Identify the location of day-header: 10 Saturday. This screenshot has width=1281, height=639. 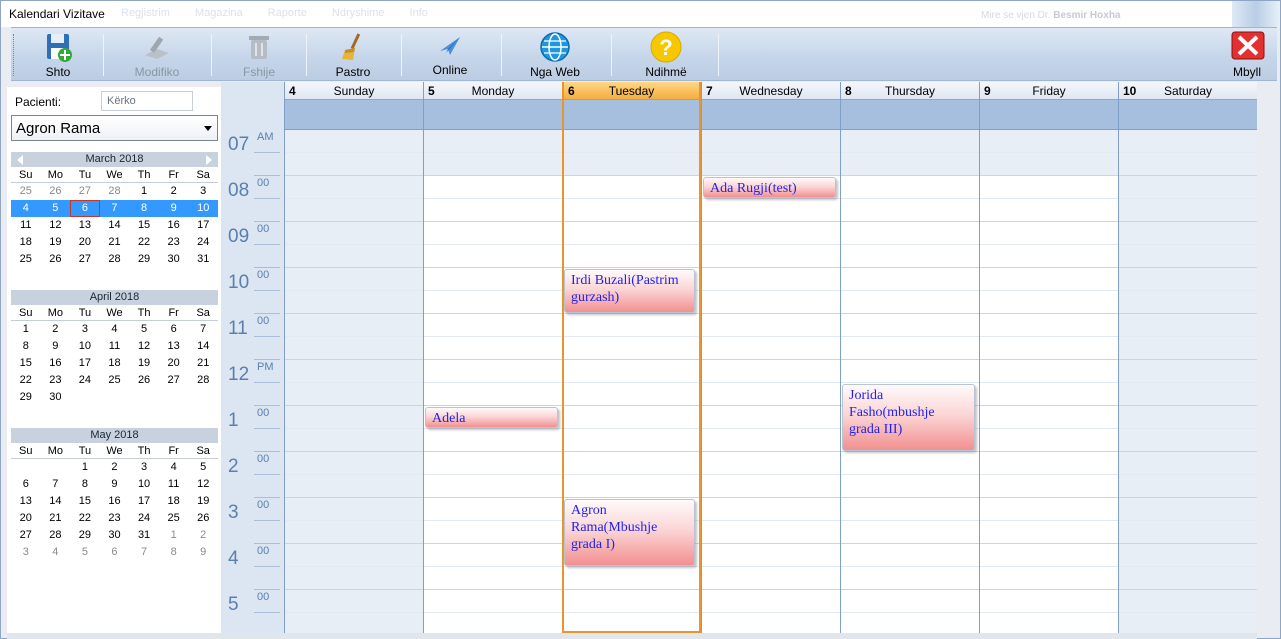
(1188, 91).